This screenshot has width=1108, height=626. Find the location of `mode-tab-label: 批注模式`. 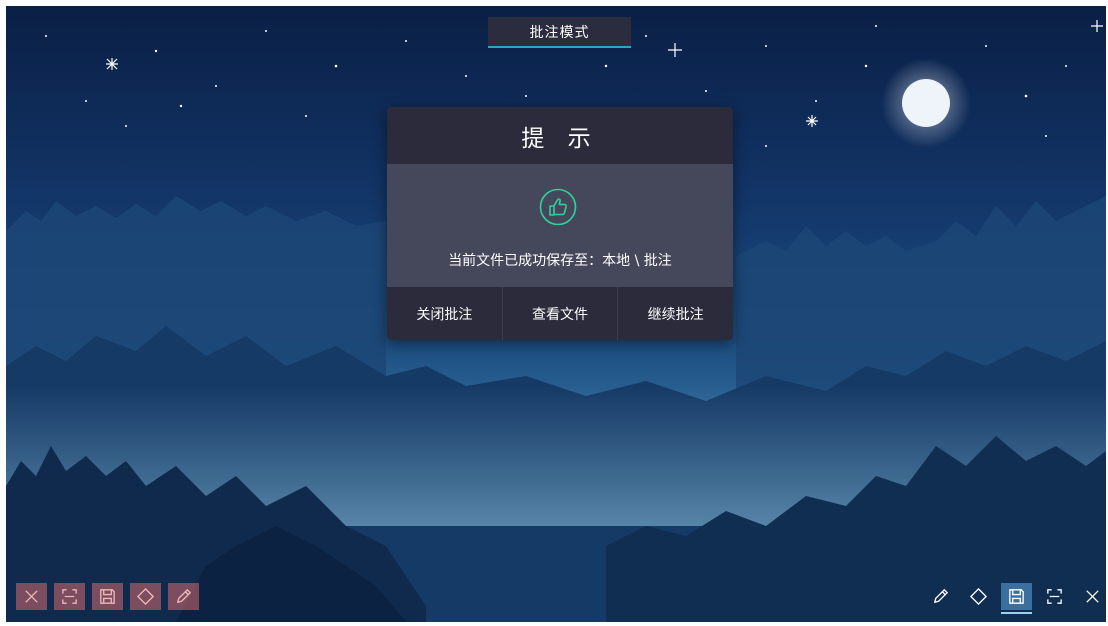

mode-tab-label: 批注模式 is located at coordinates (559, 32).